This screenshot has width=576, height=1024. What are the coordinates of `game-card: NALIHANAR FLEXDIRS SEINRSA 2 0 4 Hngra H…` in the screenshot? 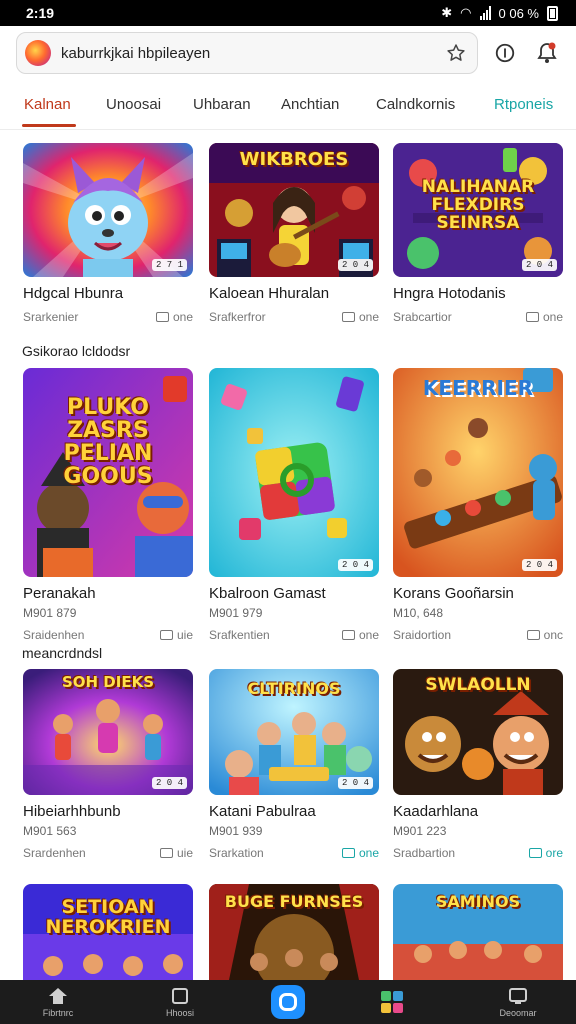 It's located at (478, 233).